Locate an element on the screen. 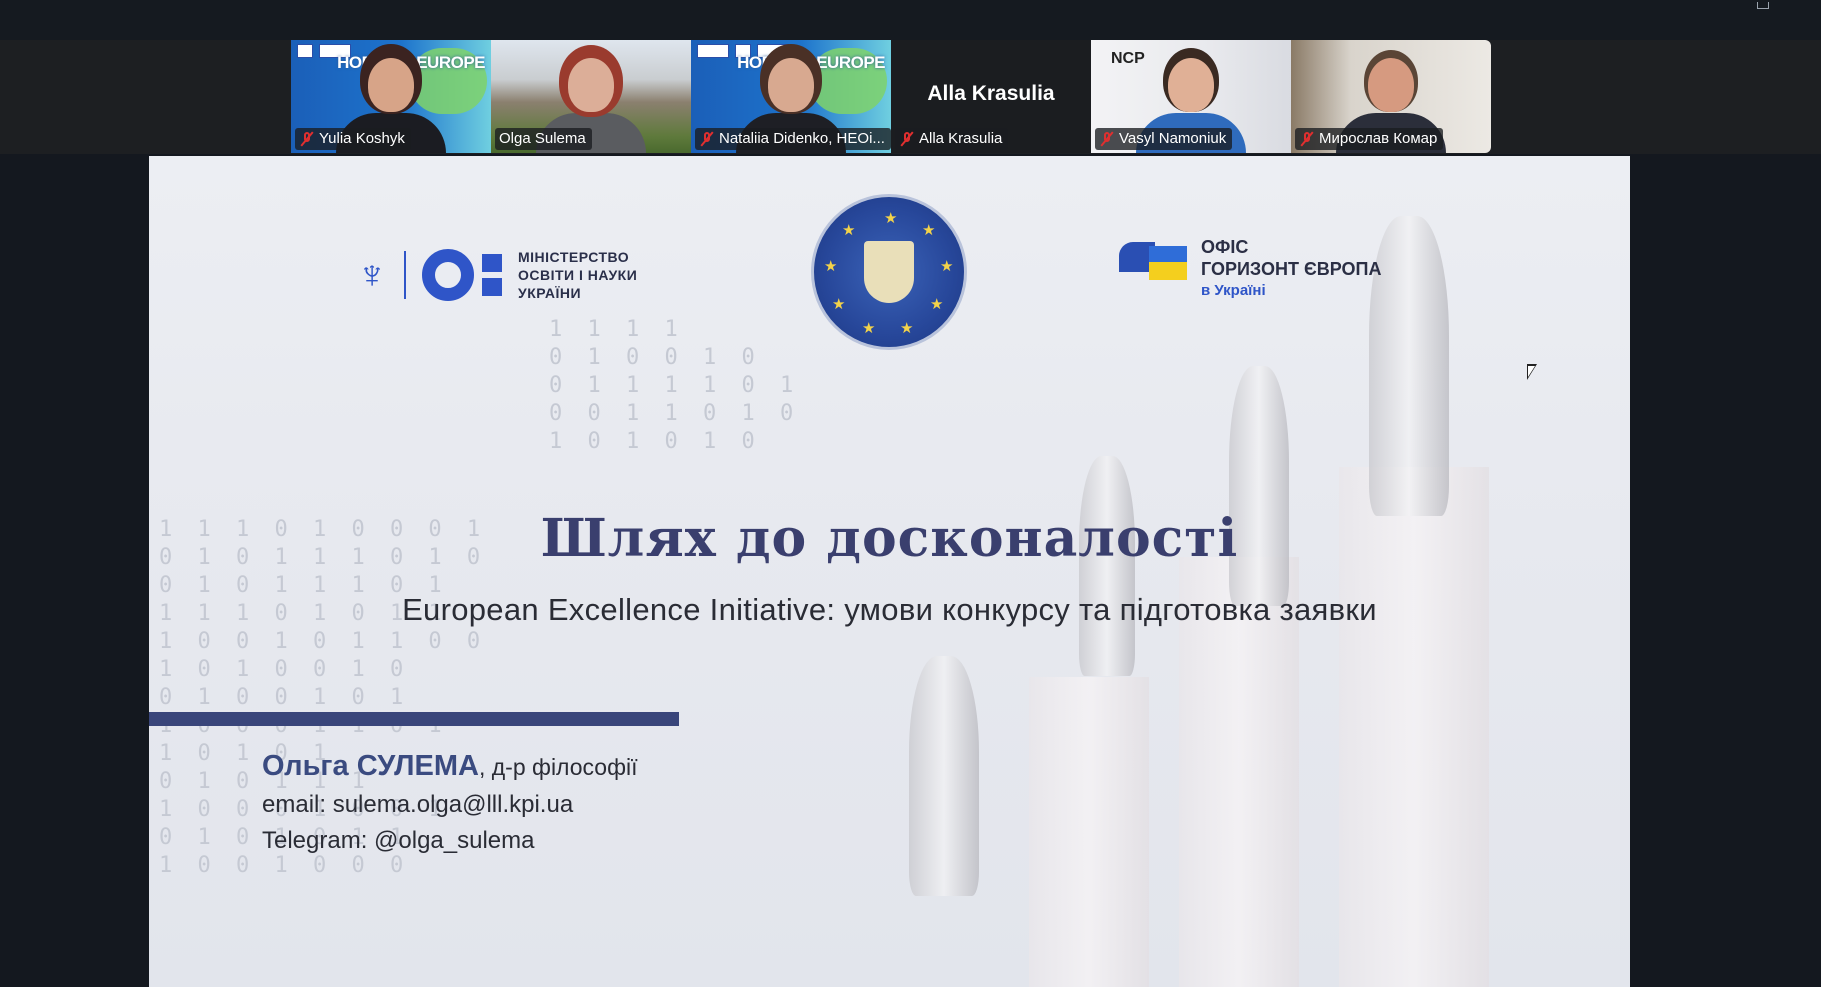 The width and height of the screenshot is (1821, 987). participant-tile-myroslav-komar: Мирослав Комар is located at coordinates (1391, 96).